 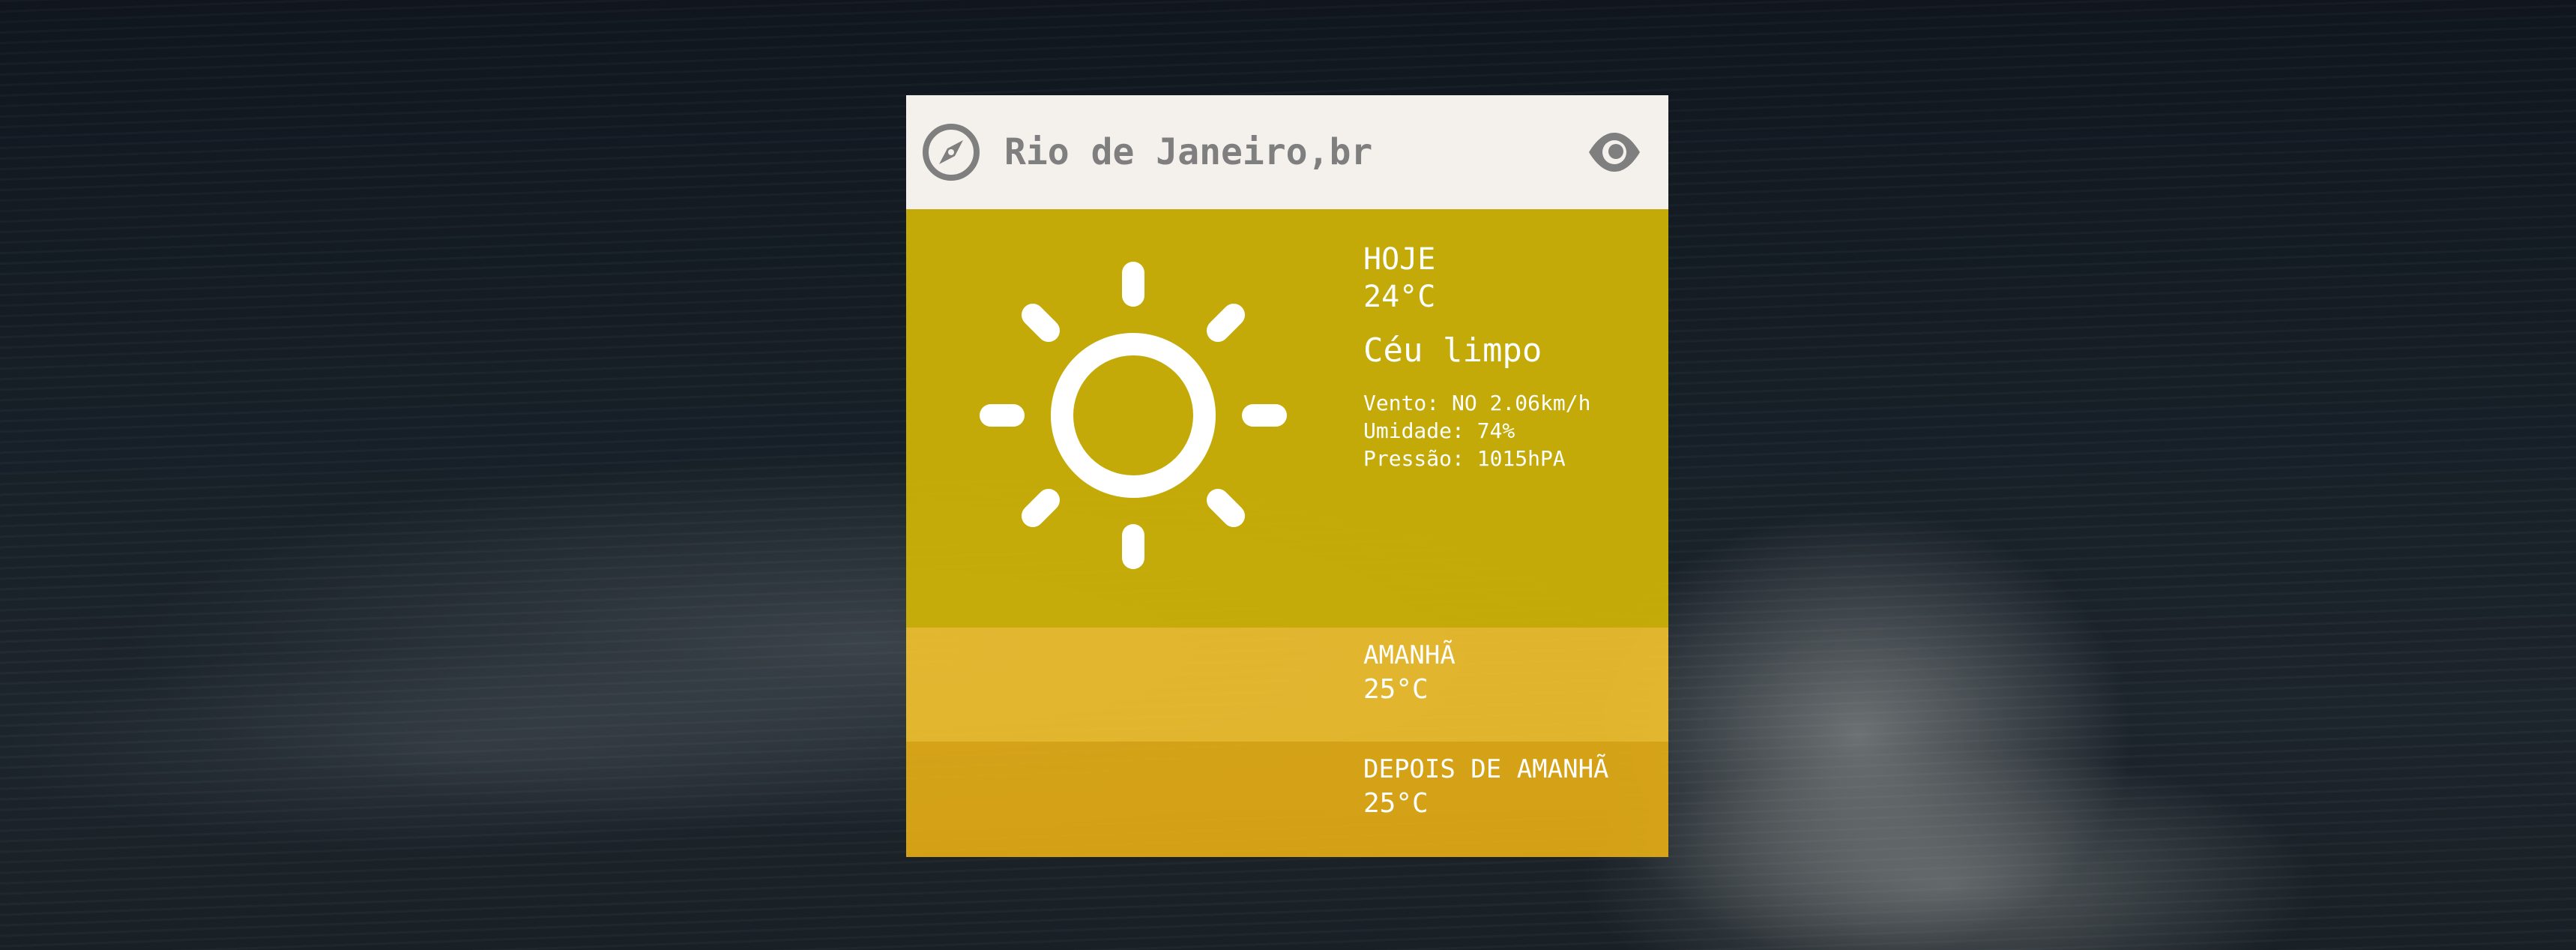 I want to click on city-name: Rio de Janeiro,br, so click(x=1188, y=152).